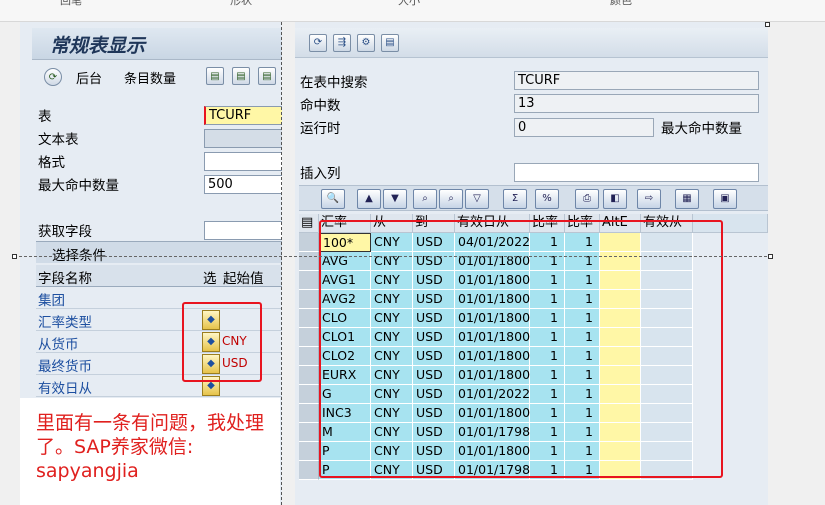 The width and height of the screenshot is (825, 505). What do you see at coordinates (65, 321) in the screenshot?
I see `selection-field-name: 汇率类型` at bounding box center [65, 321].